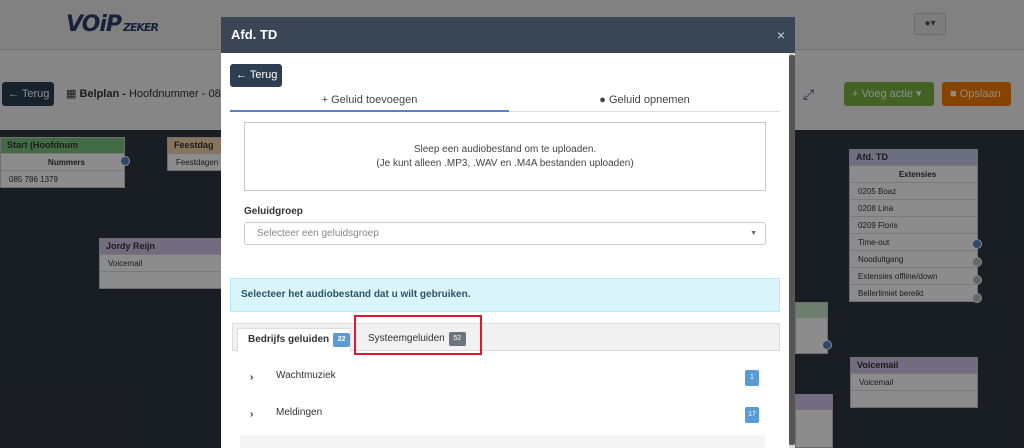  I want to click on folder-count: 17, so click(752, 415).